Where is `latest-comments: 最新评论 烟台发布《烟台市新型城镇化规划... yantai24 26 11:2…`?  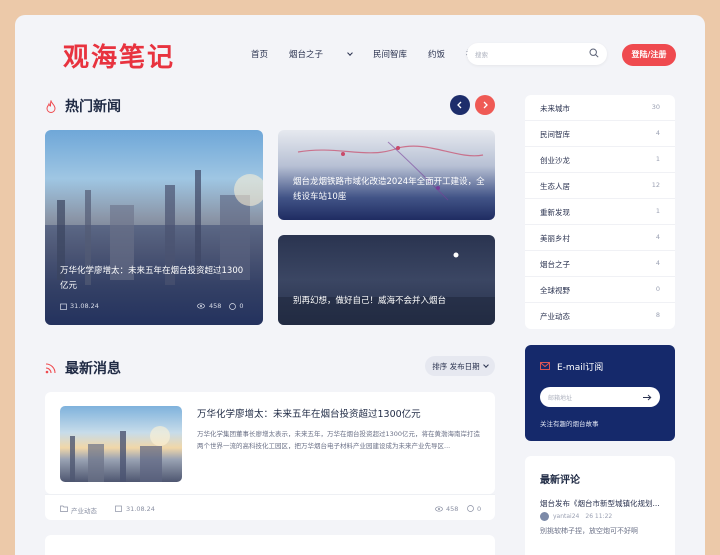
latest-comments: 最新评论 烟台发布《烟台市新型城镇化规划... yantai24 26 11:2… is located at coordinates (600, 505).